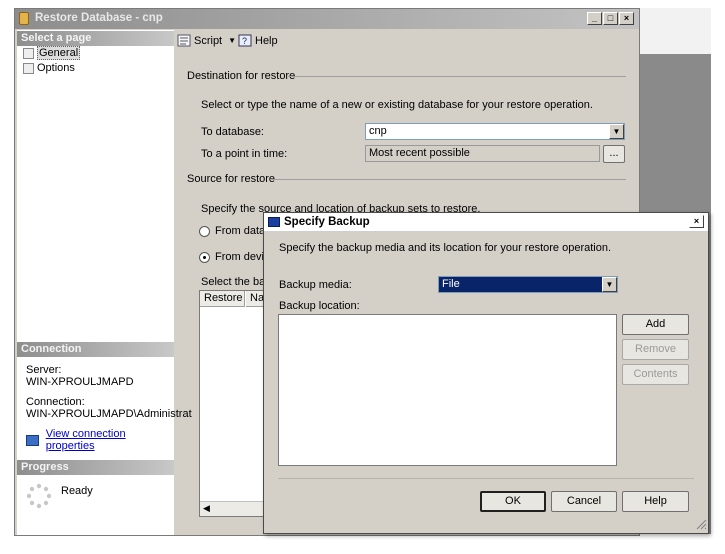 This screenshot has width=725, height=554. Describe the element at coordinates (407, 41) in the screenshot. I see `toolbar: Script ▼ ? Help` at that location.